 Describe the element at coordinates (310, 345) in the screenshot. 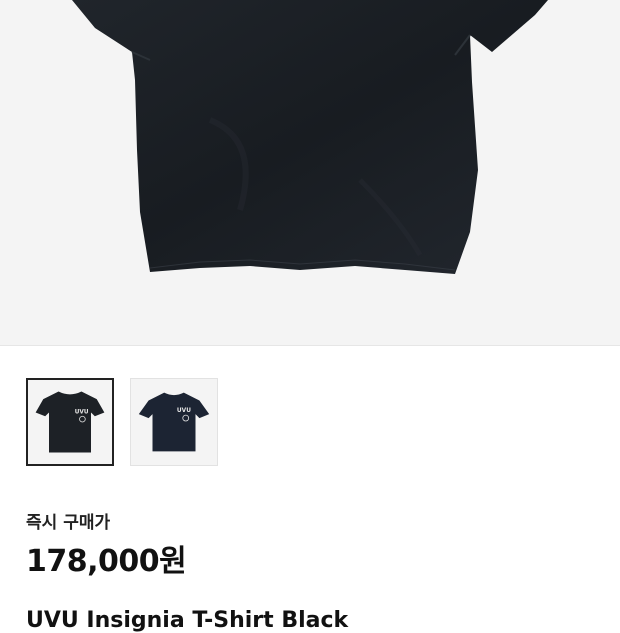

I see `image-divider` at that location.